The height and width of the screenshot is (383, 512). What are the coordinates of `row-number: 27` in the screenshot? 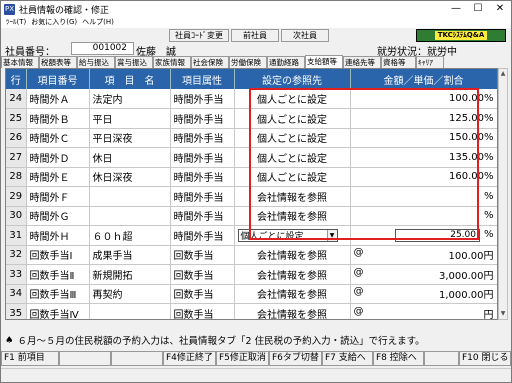 It's located at (16, 157).